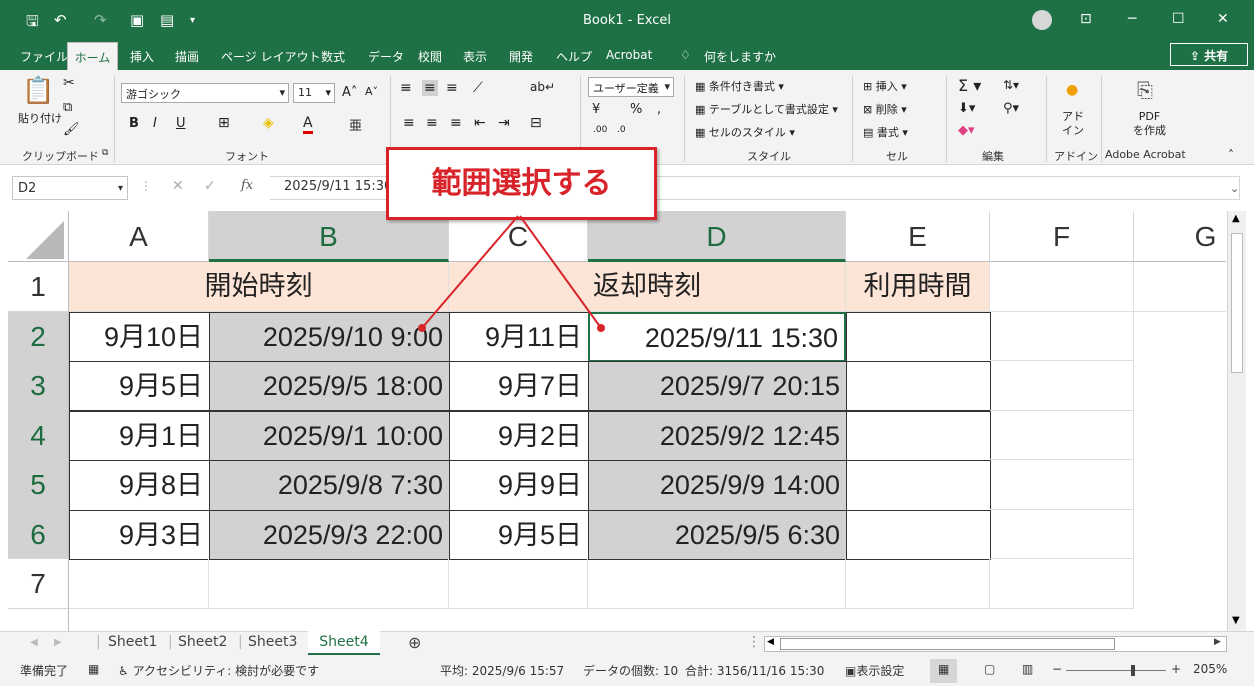 The height and width of the screenshot is (686, 1254). Describe the element at coordinates (38, 485) in the screenshot. I see `row-header-5: 5` at that location.